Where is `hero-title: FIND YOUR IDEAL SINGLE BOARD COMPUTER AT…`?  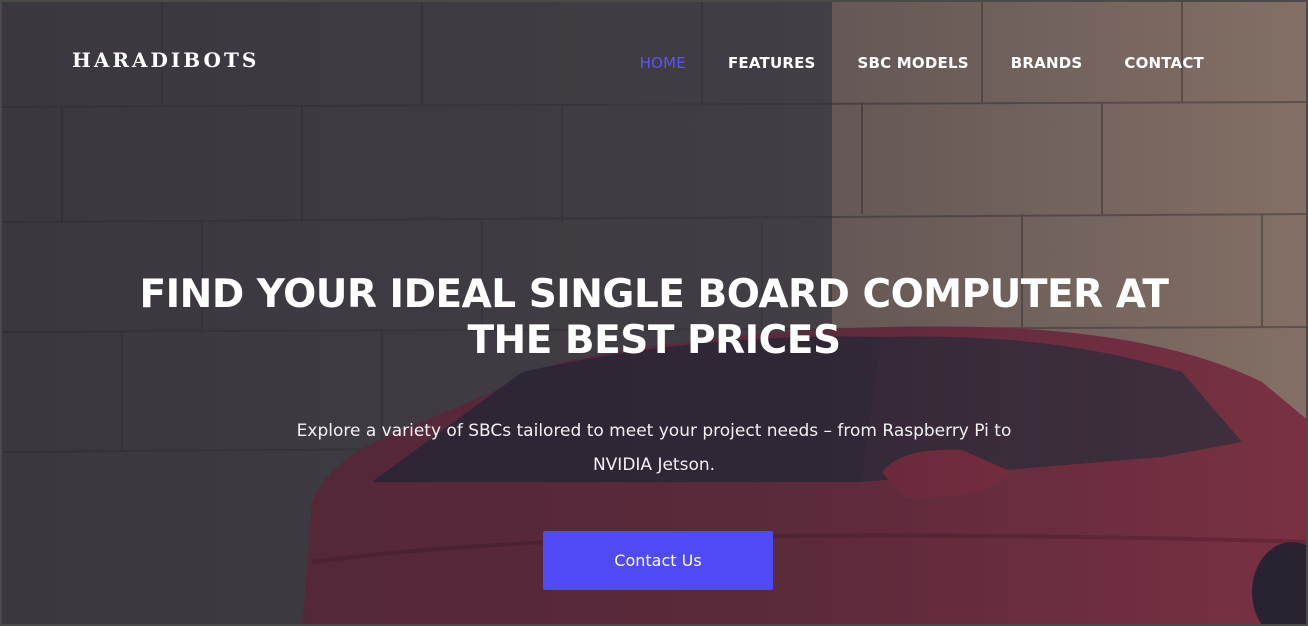
hero-title: FIND YOUR IDEAL SINGLE BOARD COMPUTER AT… is located at coordinates (654, 317).